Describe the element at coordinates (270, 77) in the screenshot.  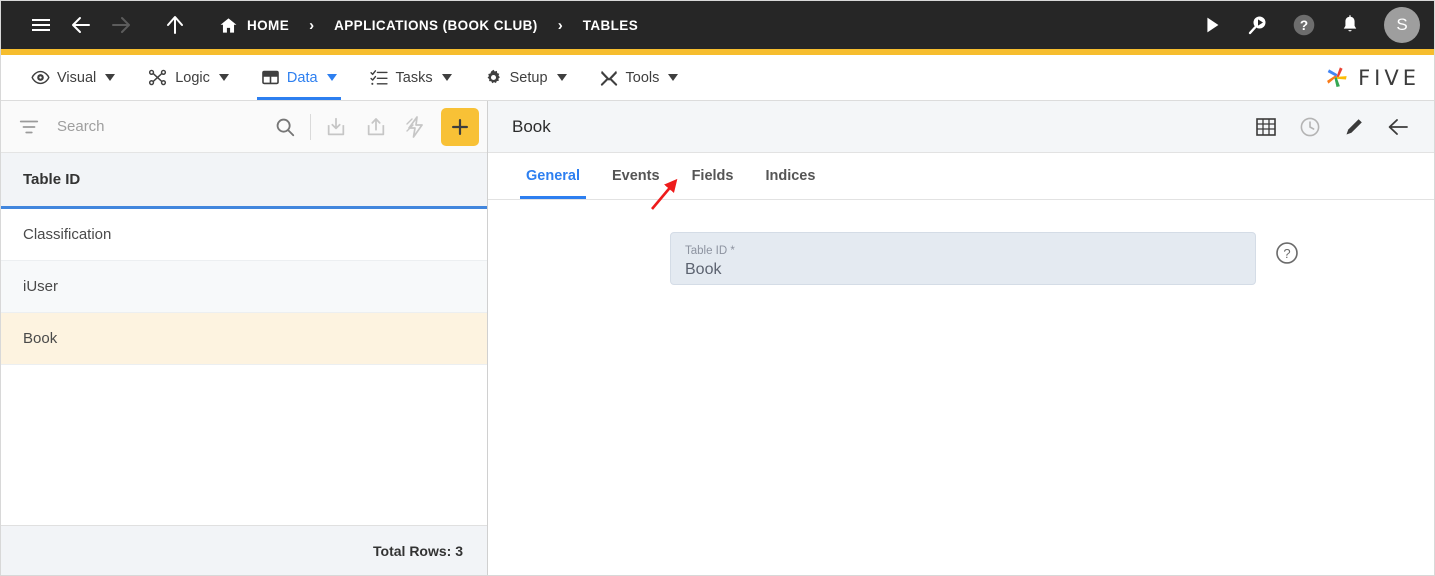
I see `table-grid-icon` at that location.